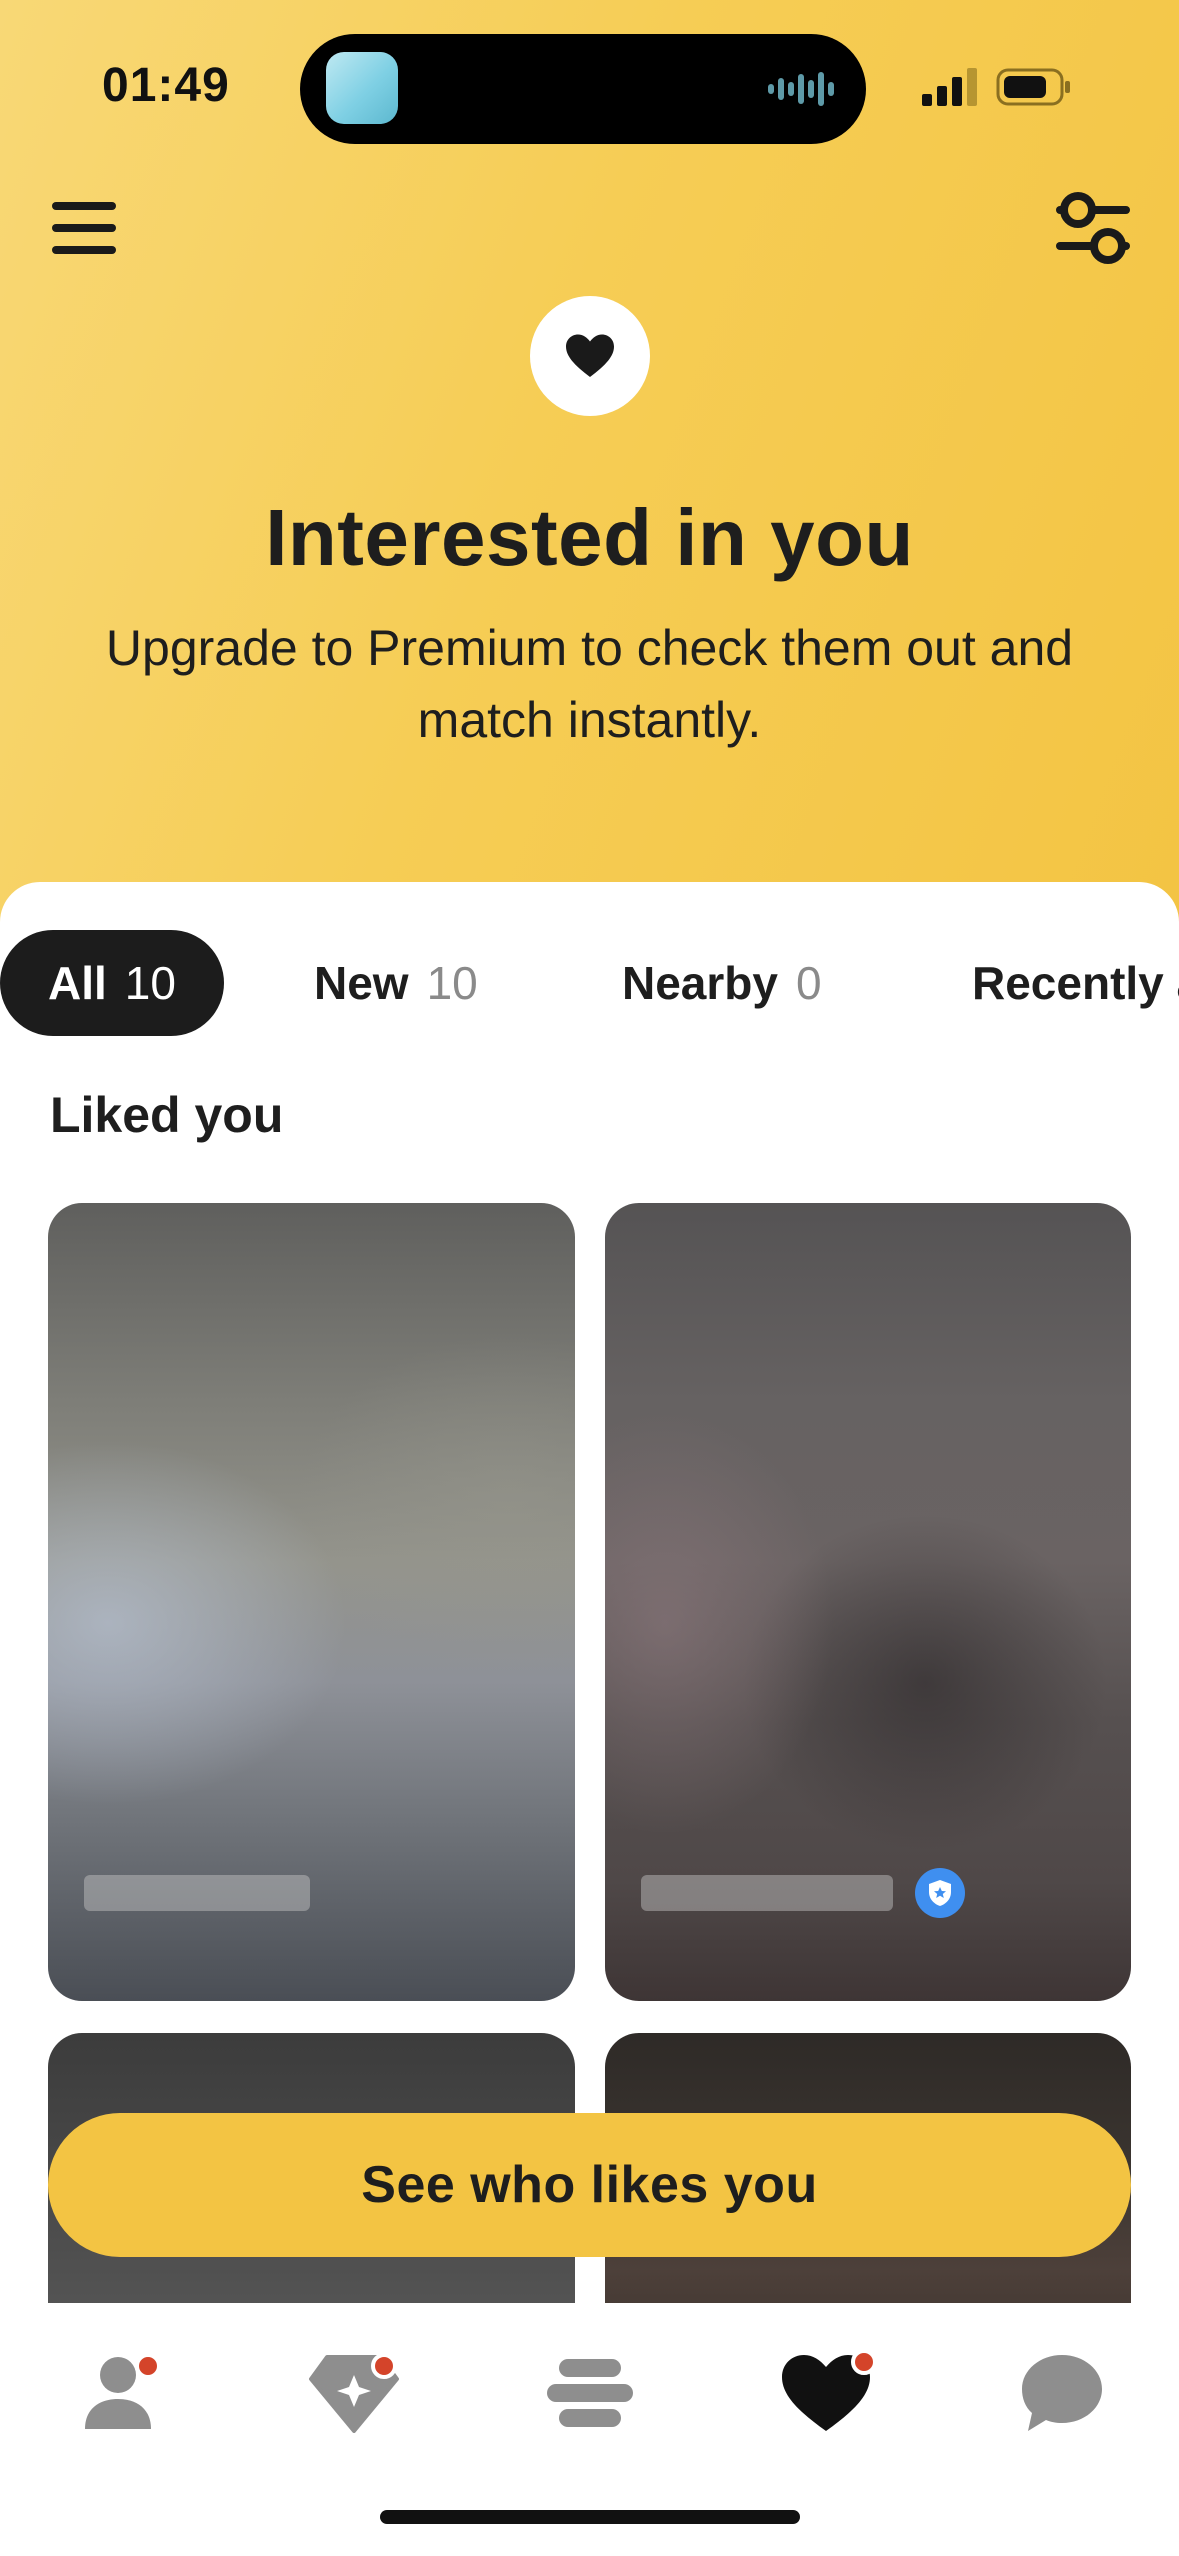 The image size is (1179, 2556). Describe the element at coordinates (589, 2185) in the screenshot. I see `see-who-likes-you-button: See who likes you` at that location.